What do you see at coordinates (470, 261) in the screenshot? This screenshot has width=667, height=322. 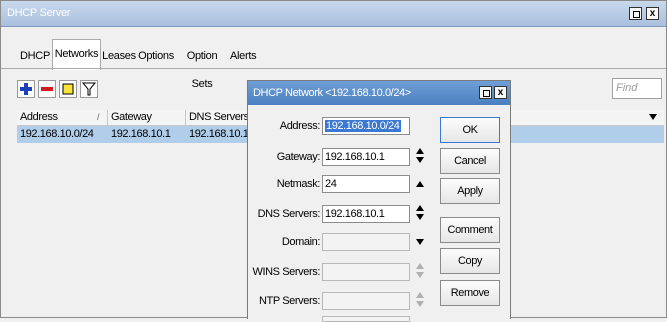 I see `copy-button: Copy` at bounding box center [470, 261].